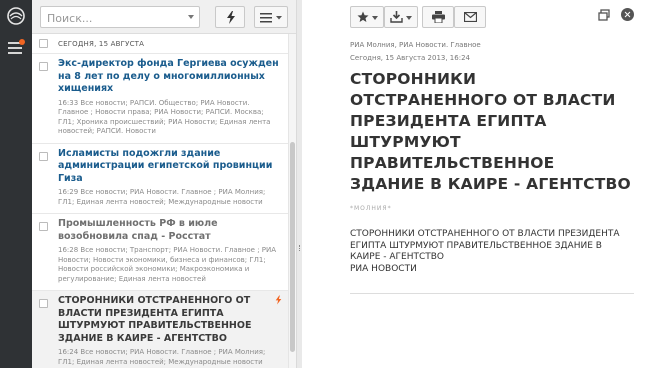  I want to click on print-button, so click(438, 17).